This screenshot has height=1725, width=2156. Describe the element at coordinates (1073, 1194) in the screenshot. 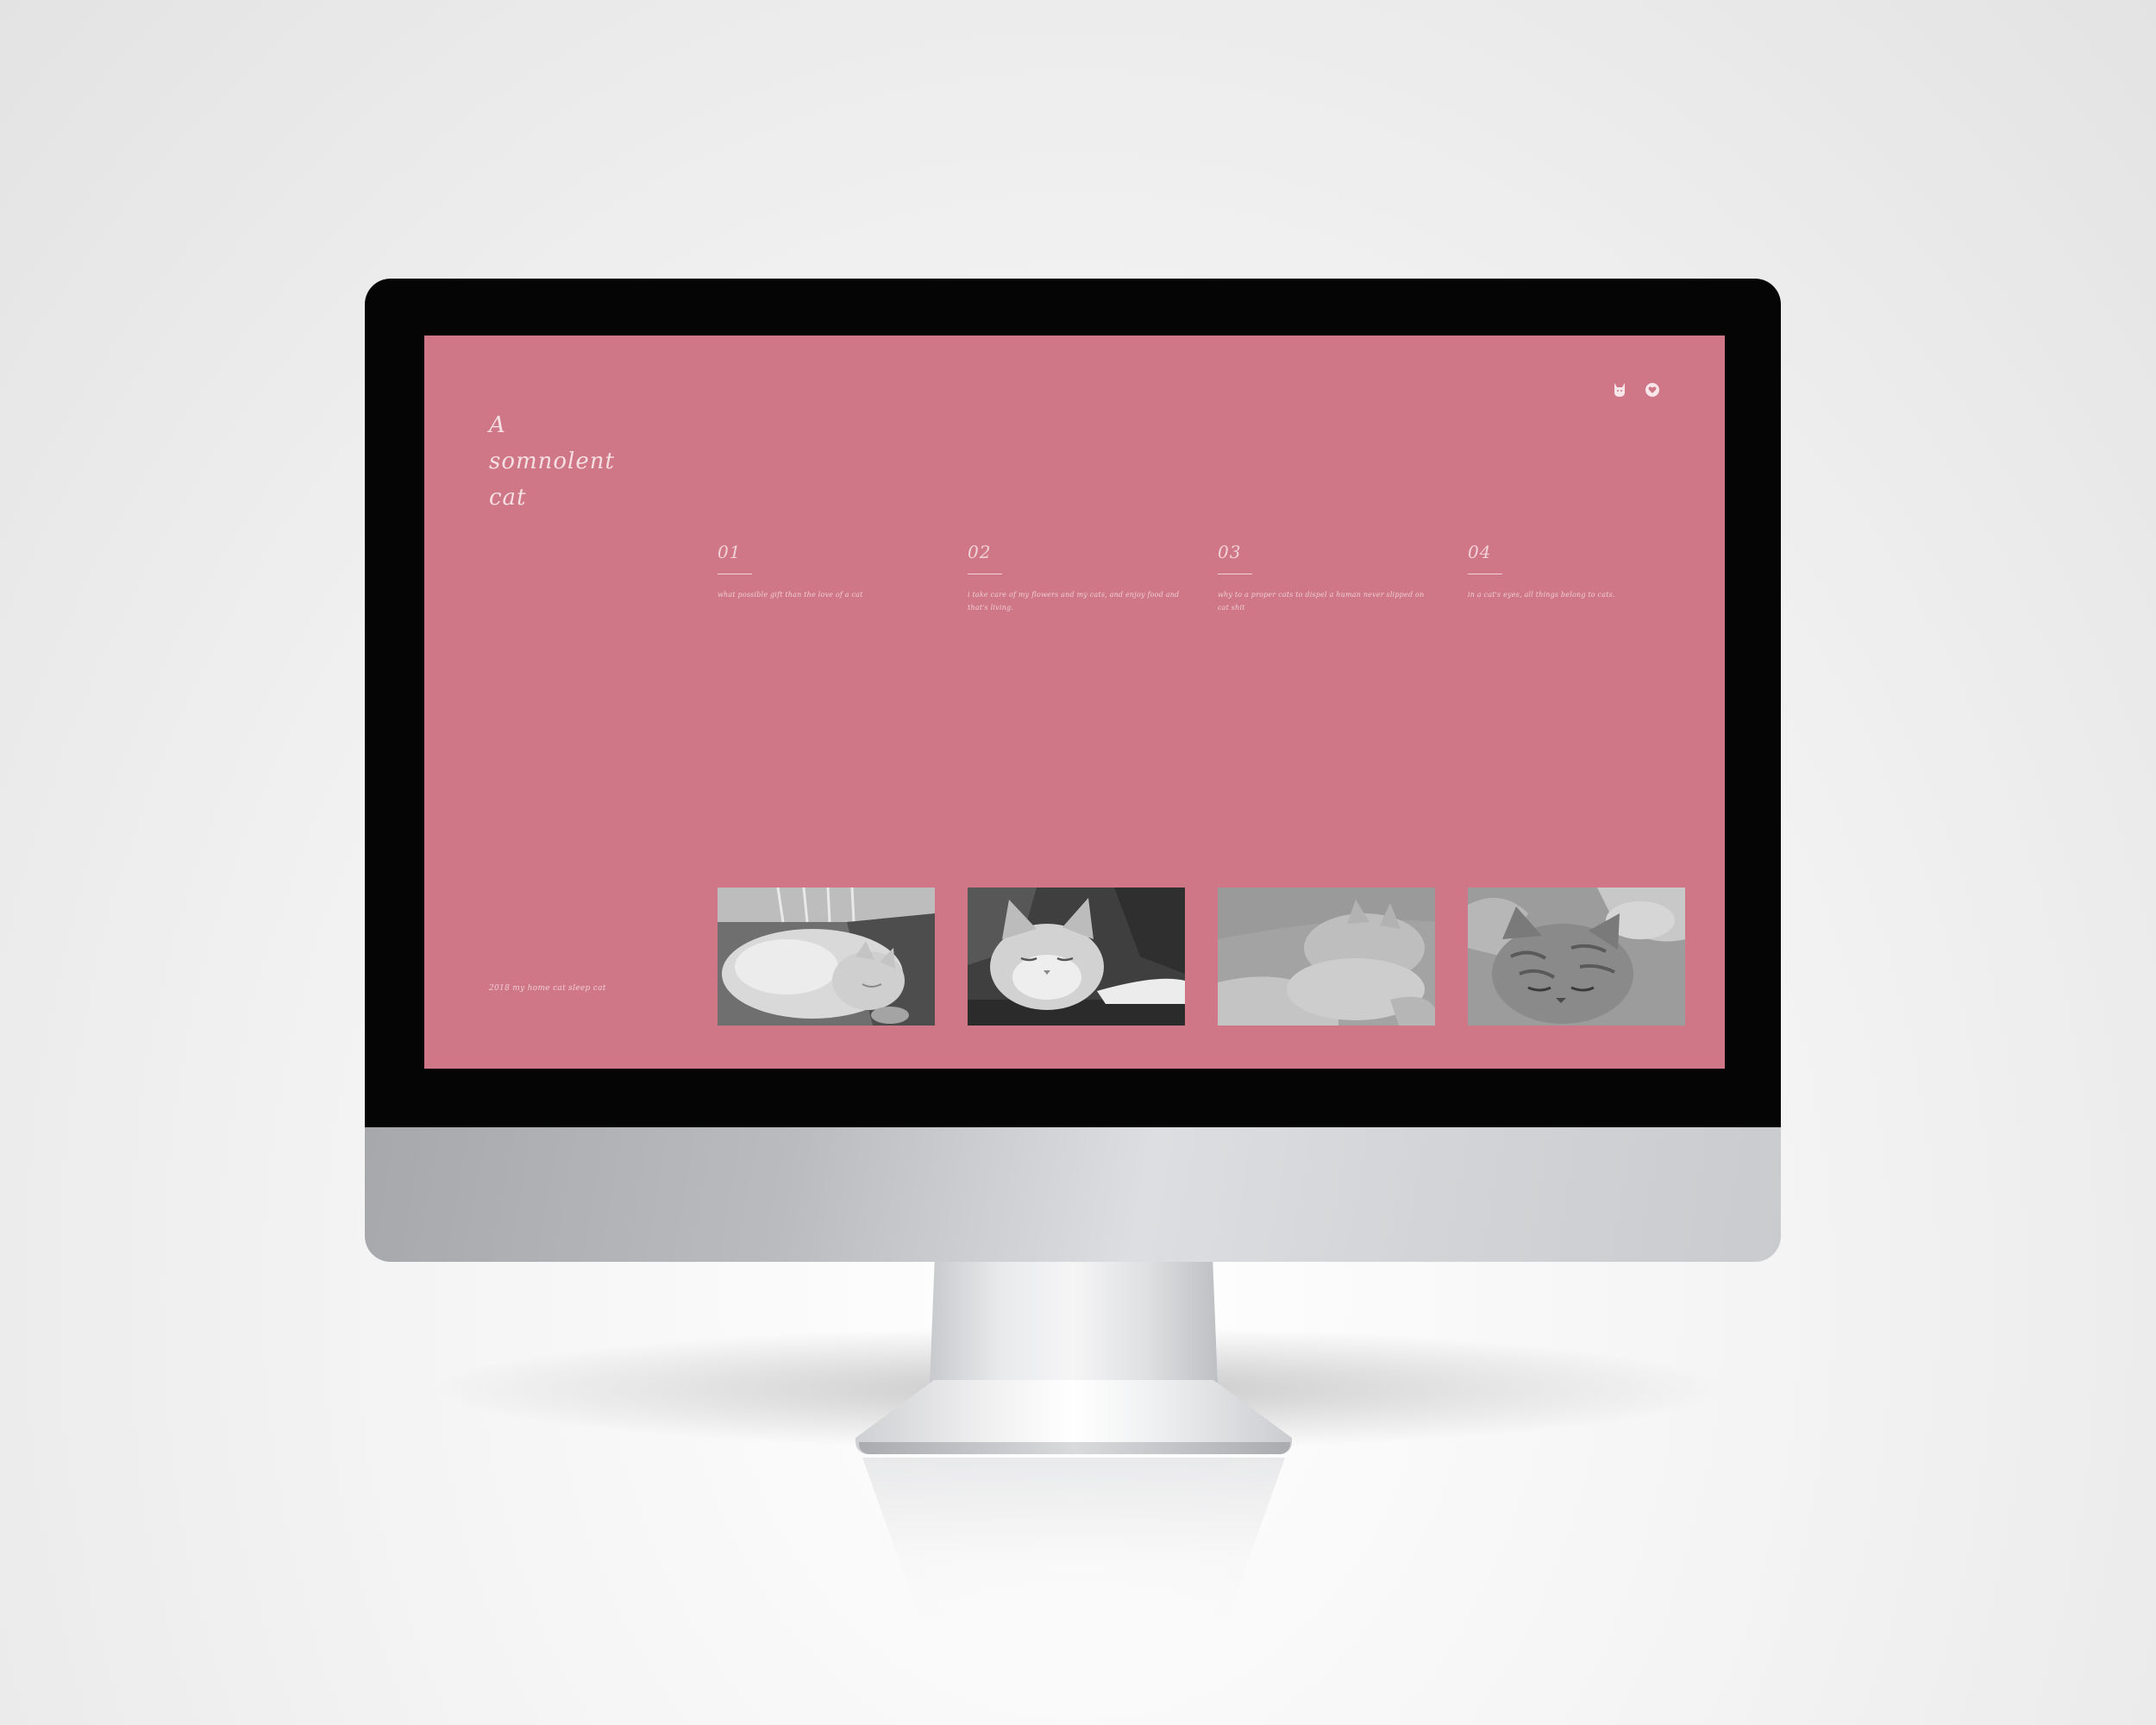

I see `monitor-chin` at that location.